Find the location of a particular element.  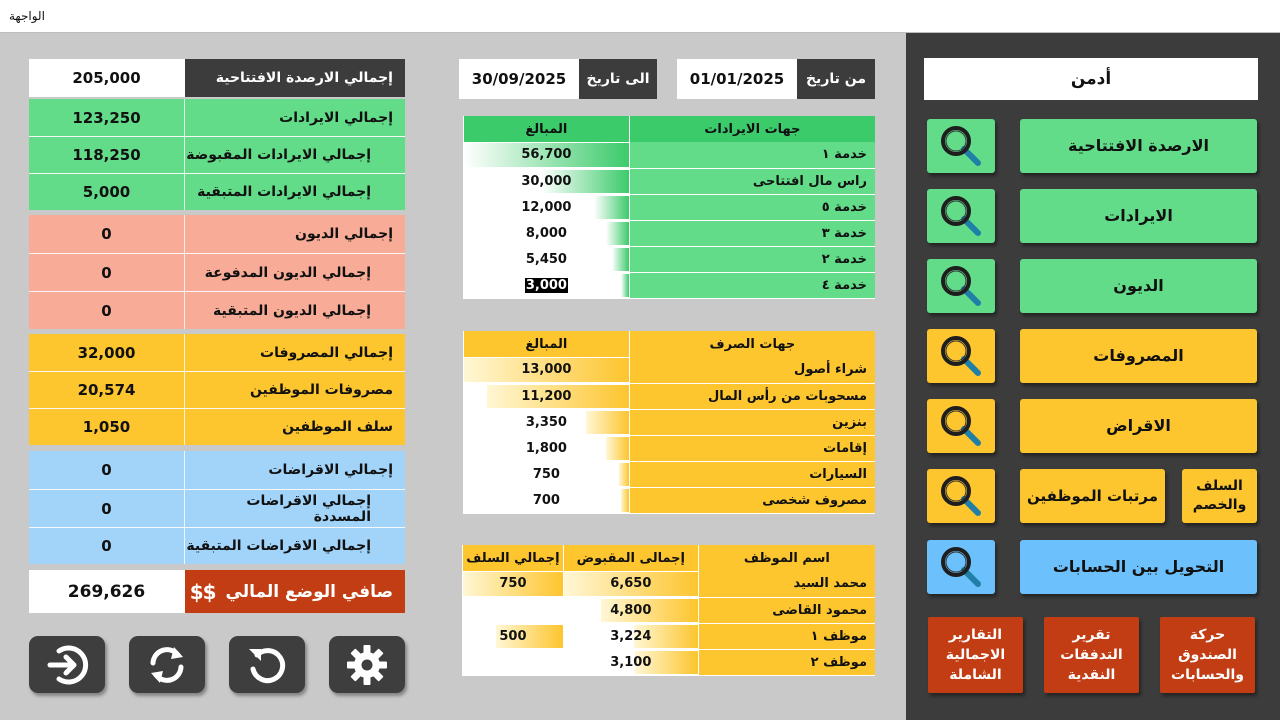

opening-search-button is located at coordinates (961, 146).